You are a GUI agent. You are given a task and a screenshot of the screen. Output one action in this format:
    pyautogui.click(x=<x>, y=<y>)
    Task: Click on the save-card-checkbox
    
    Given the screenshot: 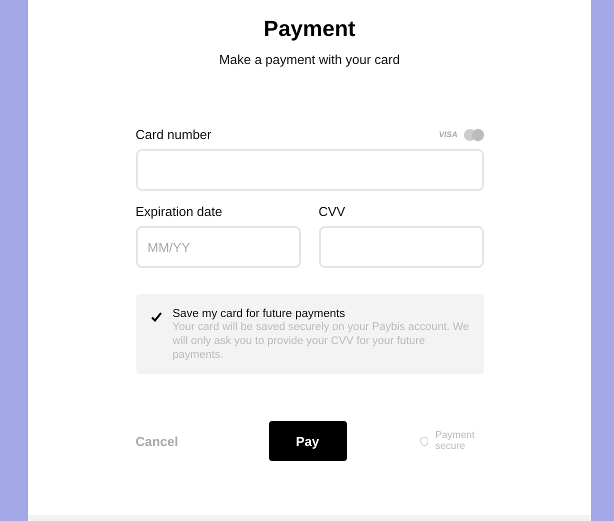 What is the action you would take?
    pyautogui.click(x=156, y=316)
    